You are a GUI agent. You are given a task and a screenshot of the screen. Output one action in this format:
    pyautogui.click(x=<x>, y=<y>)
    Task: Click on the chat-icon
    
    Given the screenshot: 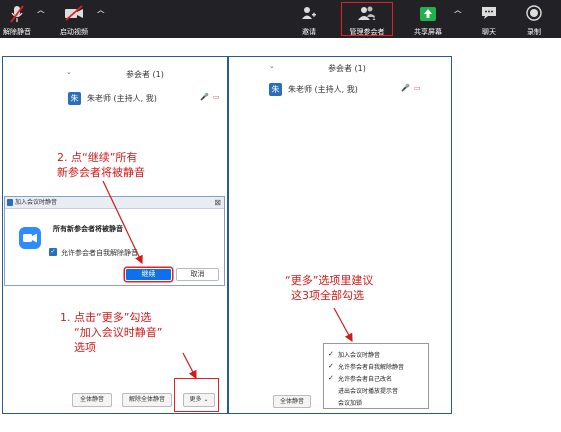 What is the action you would take?
    pyautogui.click(x=489, y=13)
    